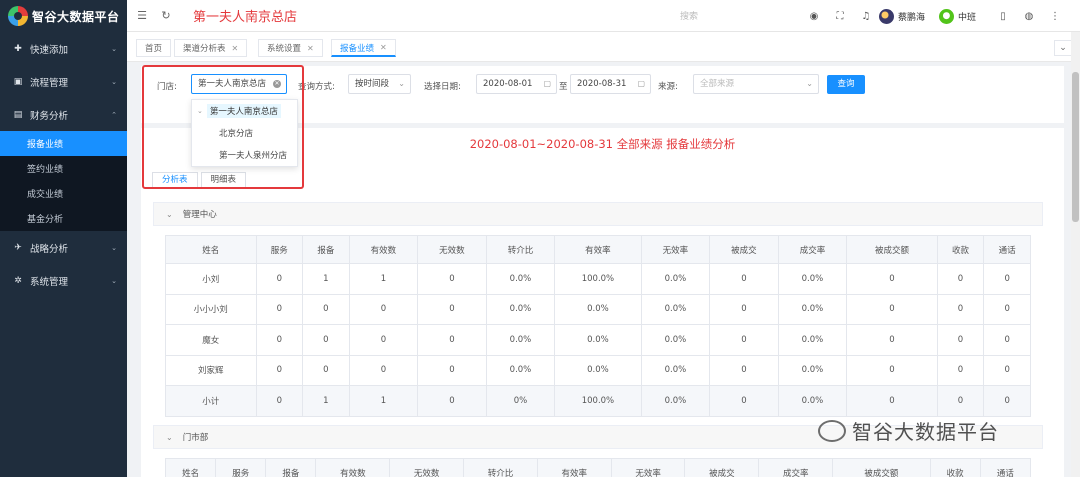  I want to click on table-cell: 1, so click(383, 279).